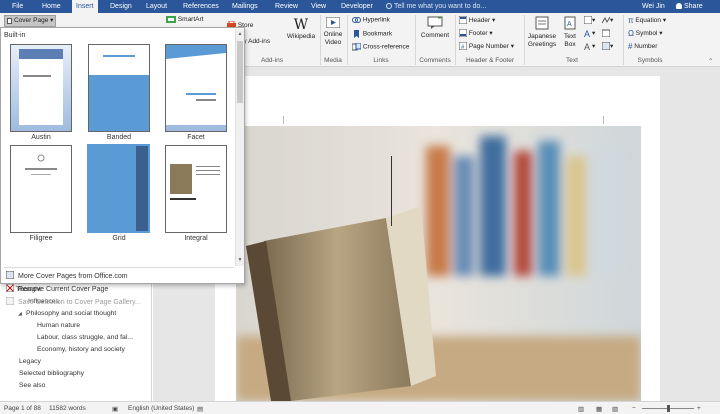 The width and height of the screenshot is (720, 414). I want to click on scrollbar-thumb, so click(240, 72).